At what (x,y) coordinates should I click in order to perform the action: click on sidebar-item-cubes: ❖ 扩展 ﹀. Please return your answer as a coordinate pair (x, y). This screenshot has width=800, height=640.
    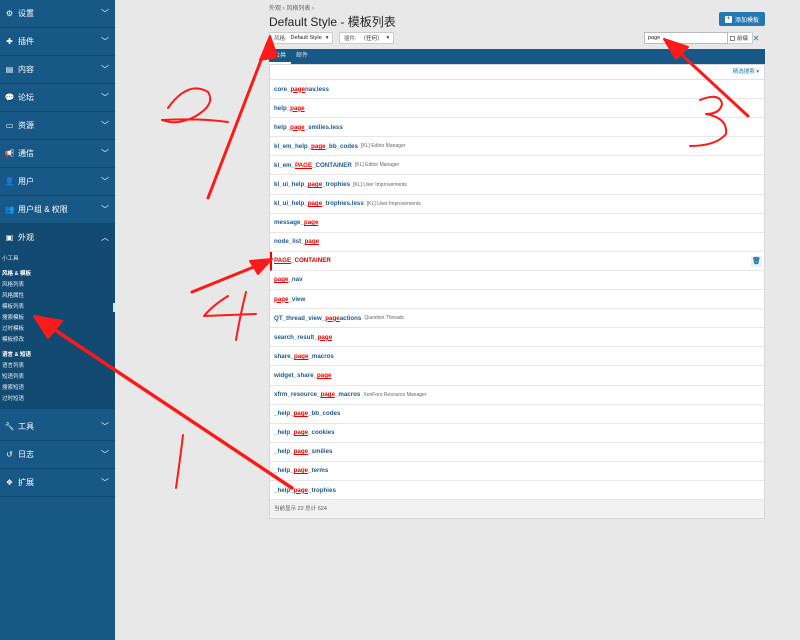
    Looking at the image, I should click on (57, 483).